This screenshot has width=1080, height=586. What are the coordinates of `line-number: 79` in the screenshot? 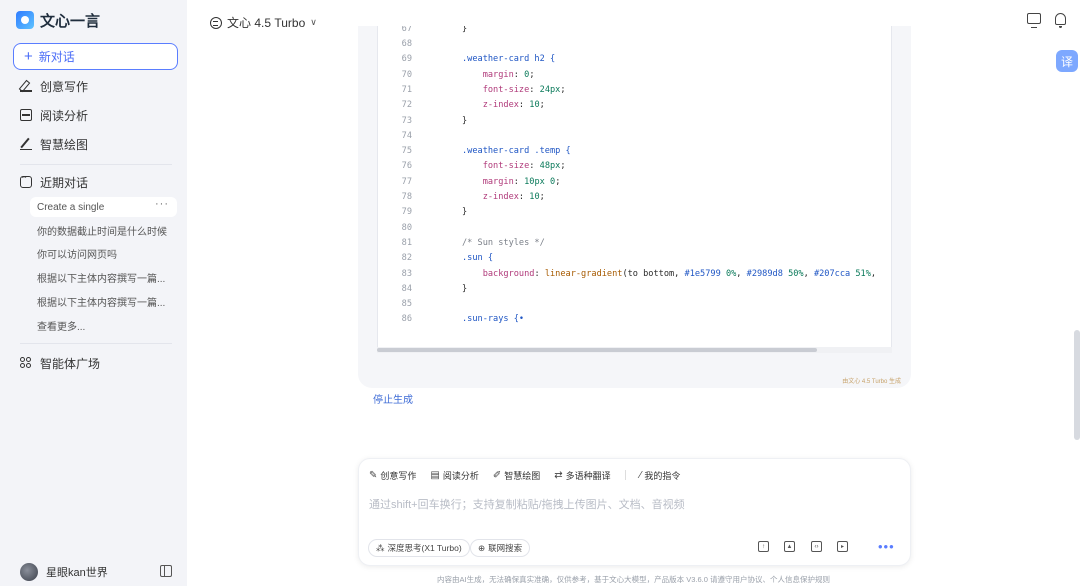 It's located at (406, 212).